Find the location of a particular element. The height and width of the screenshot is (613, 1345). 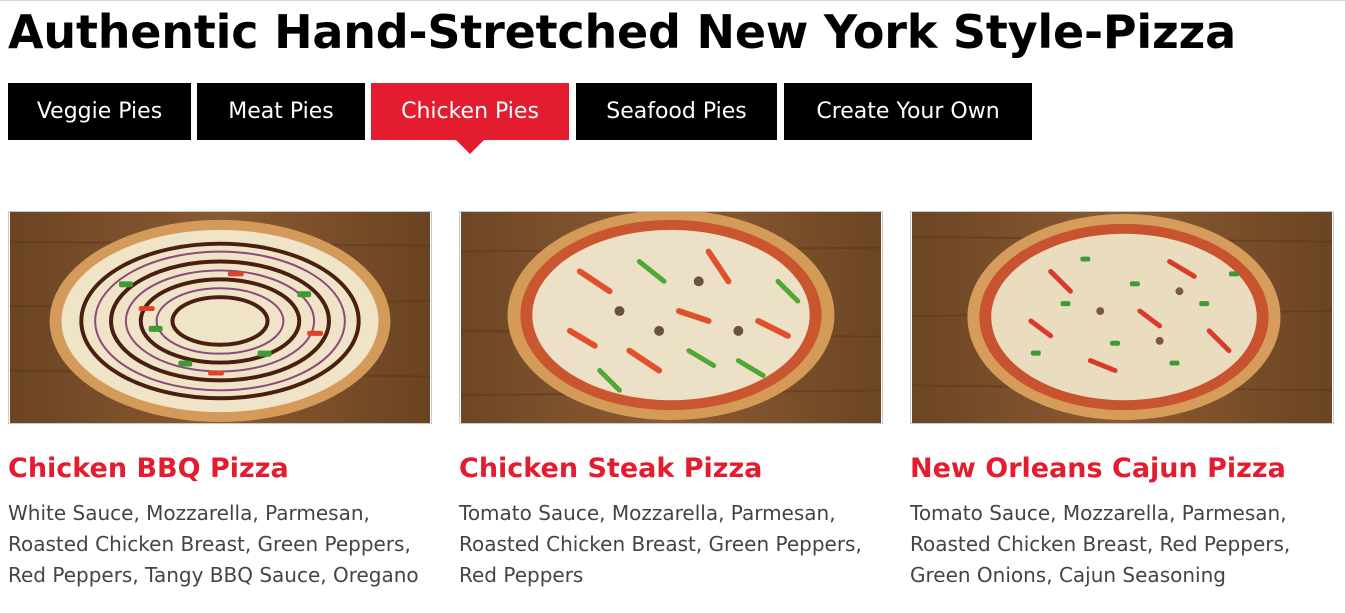

chicken-steak-pizza-photo is located at coordinates (671, 317).